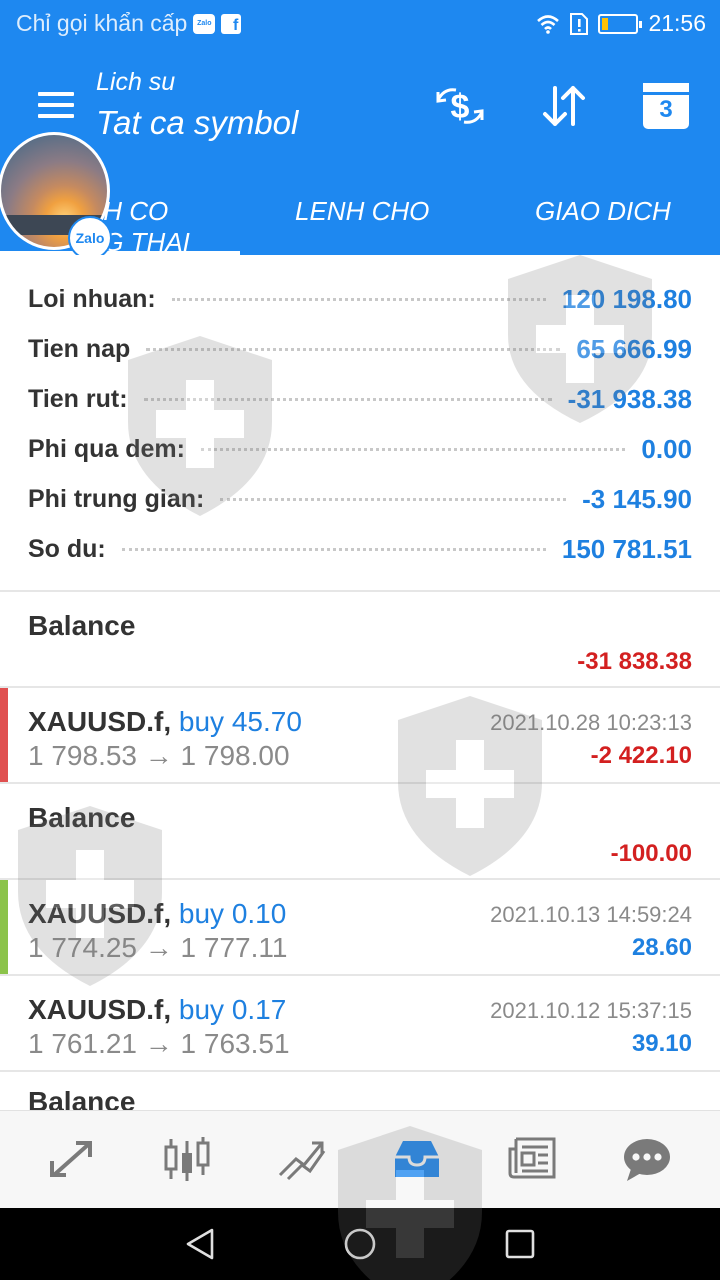 Image resolution: width=720 pixels, height=1280 pixels. I want to click on trade-time: 2021.10.13 14:59:24, so click(591, 914).